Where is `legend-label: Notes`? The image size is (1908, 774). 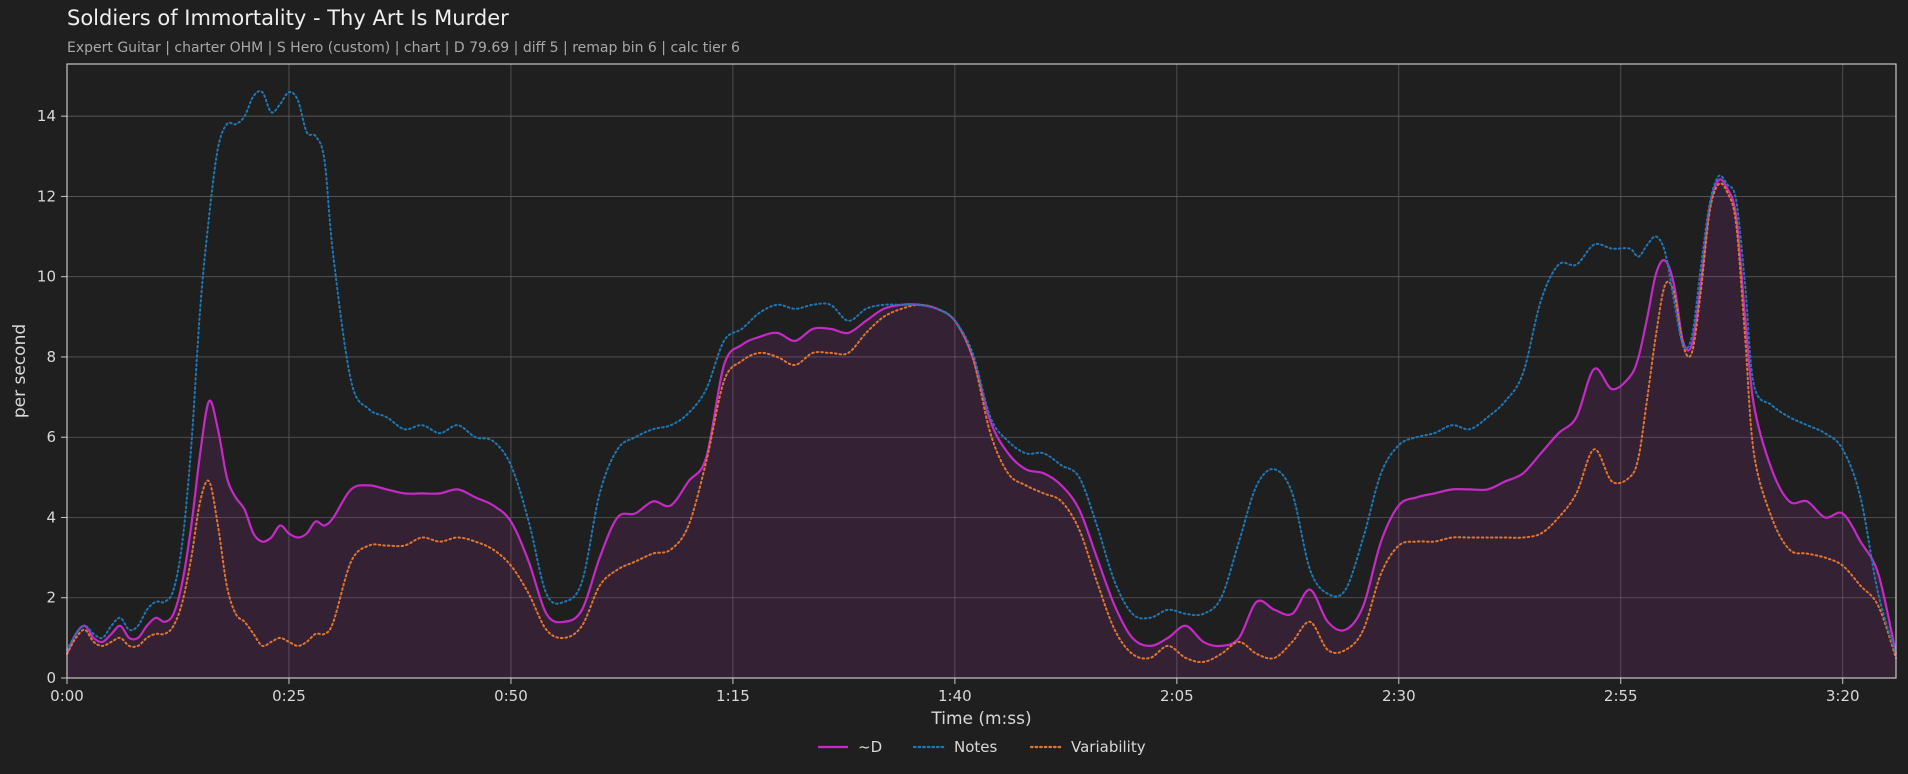
legend-label: Notes is located at coordinates (976, 747).